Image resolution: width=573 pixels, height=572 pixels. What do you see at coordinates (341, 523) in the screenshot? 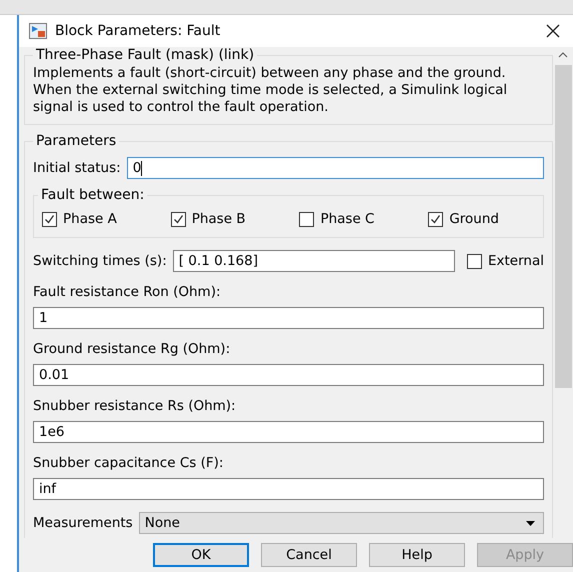
I see `measurements-dropdown: None` at bounding box center [341, 523].